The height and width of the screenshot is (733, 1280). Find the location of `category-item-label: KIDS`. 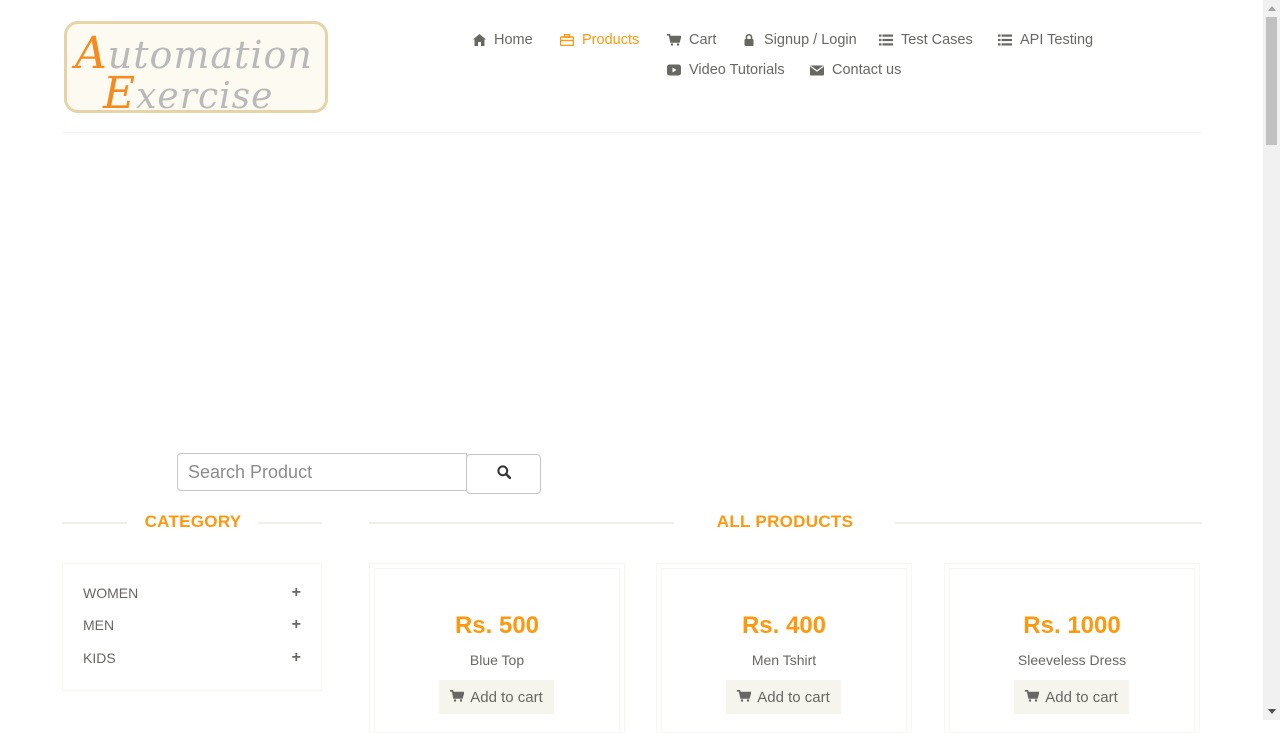

category-item-label: KIDS is located at coordinates (99, 658).